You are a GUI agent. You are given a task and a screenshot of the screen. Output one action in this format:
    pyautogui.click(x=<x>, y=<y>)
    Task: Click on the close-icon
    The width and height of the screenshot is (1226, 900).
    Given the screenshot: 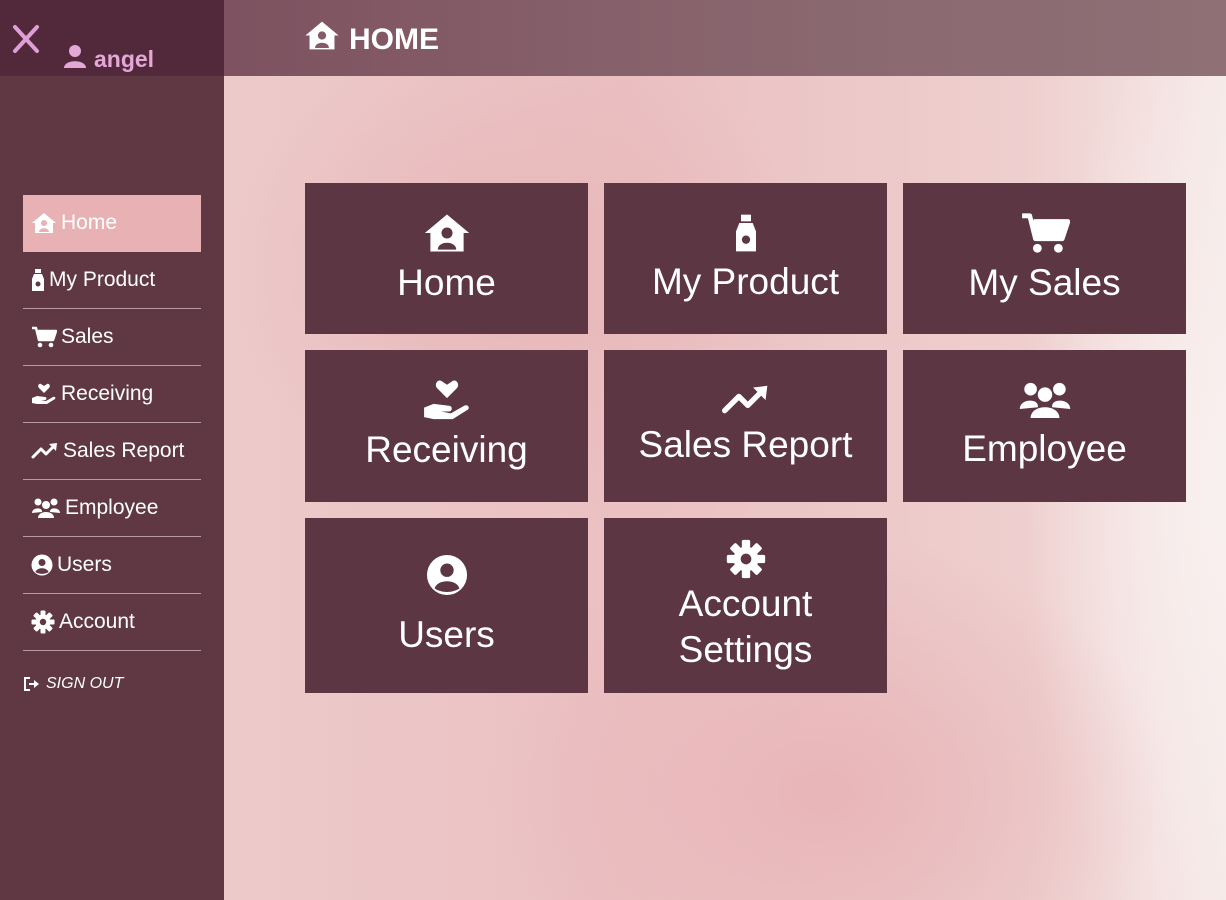 What is the action you would take?
    pyautogui.click(x=26, y=39)
    